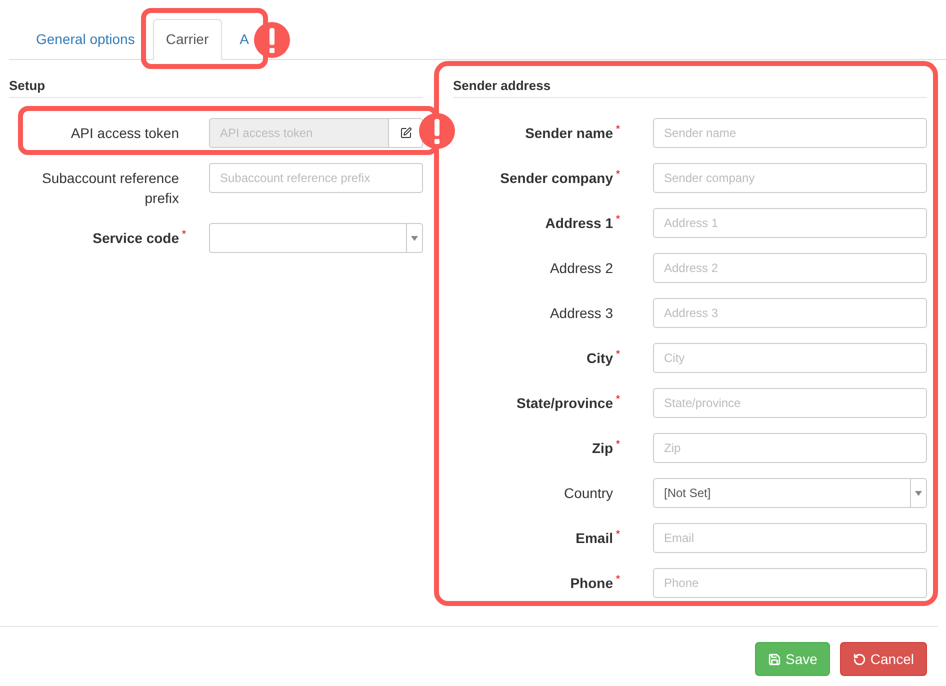 The image size is (946, 686). What do you see at coordinates (790, 403) in the screenshot?
I see `input-field: State/province` at bounding box center [790, 403].